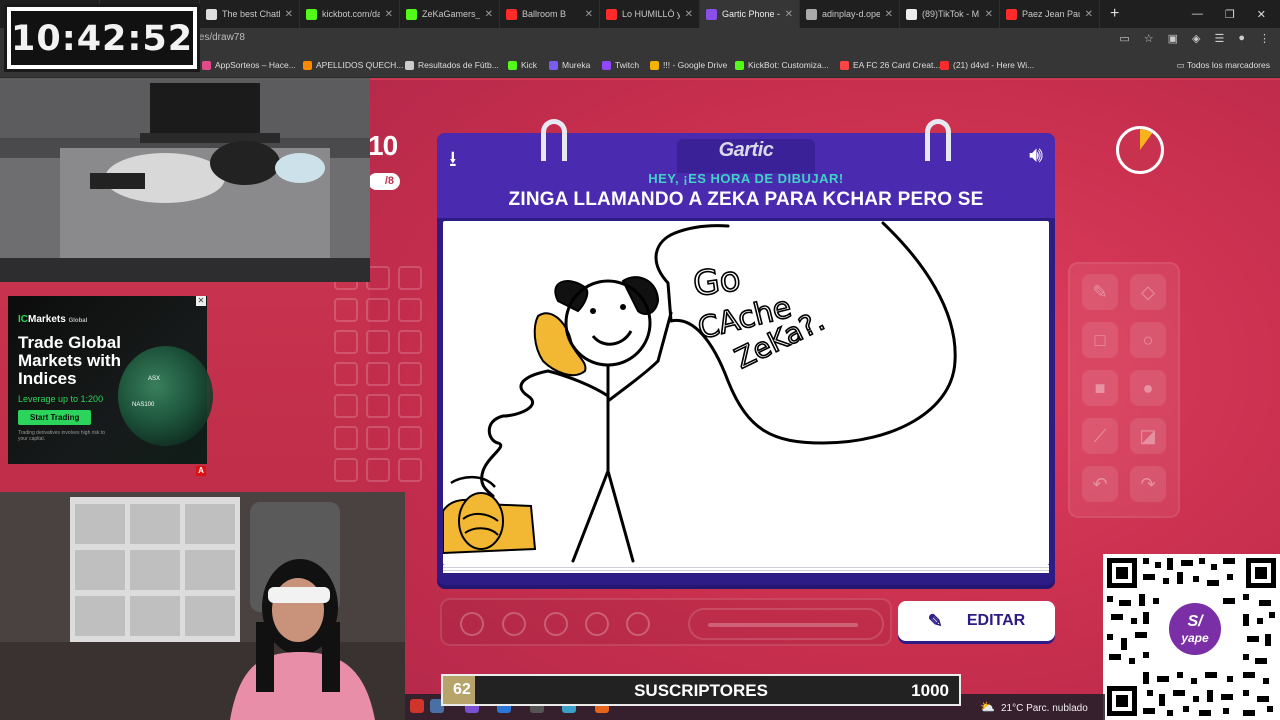  What do you see at coordinates (1149, 38) in the screenshot?
I see `bookmark-star-icon: ☆` at bounding box center [1149, 38].